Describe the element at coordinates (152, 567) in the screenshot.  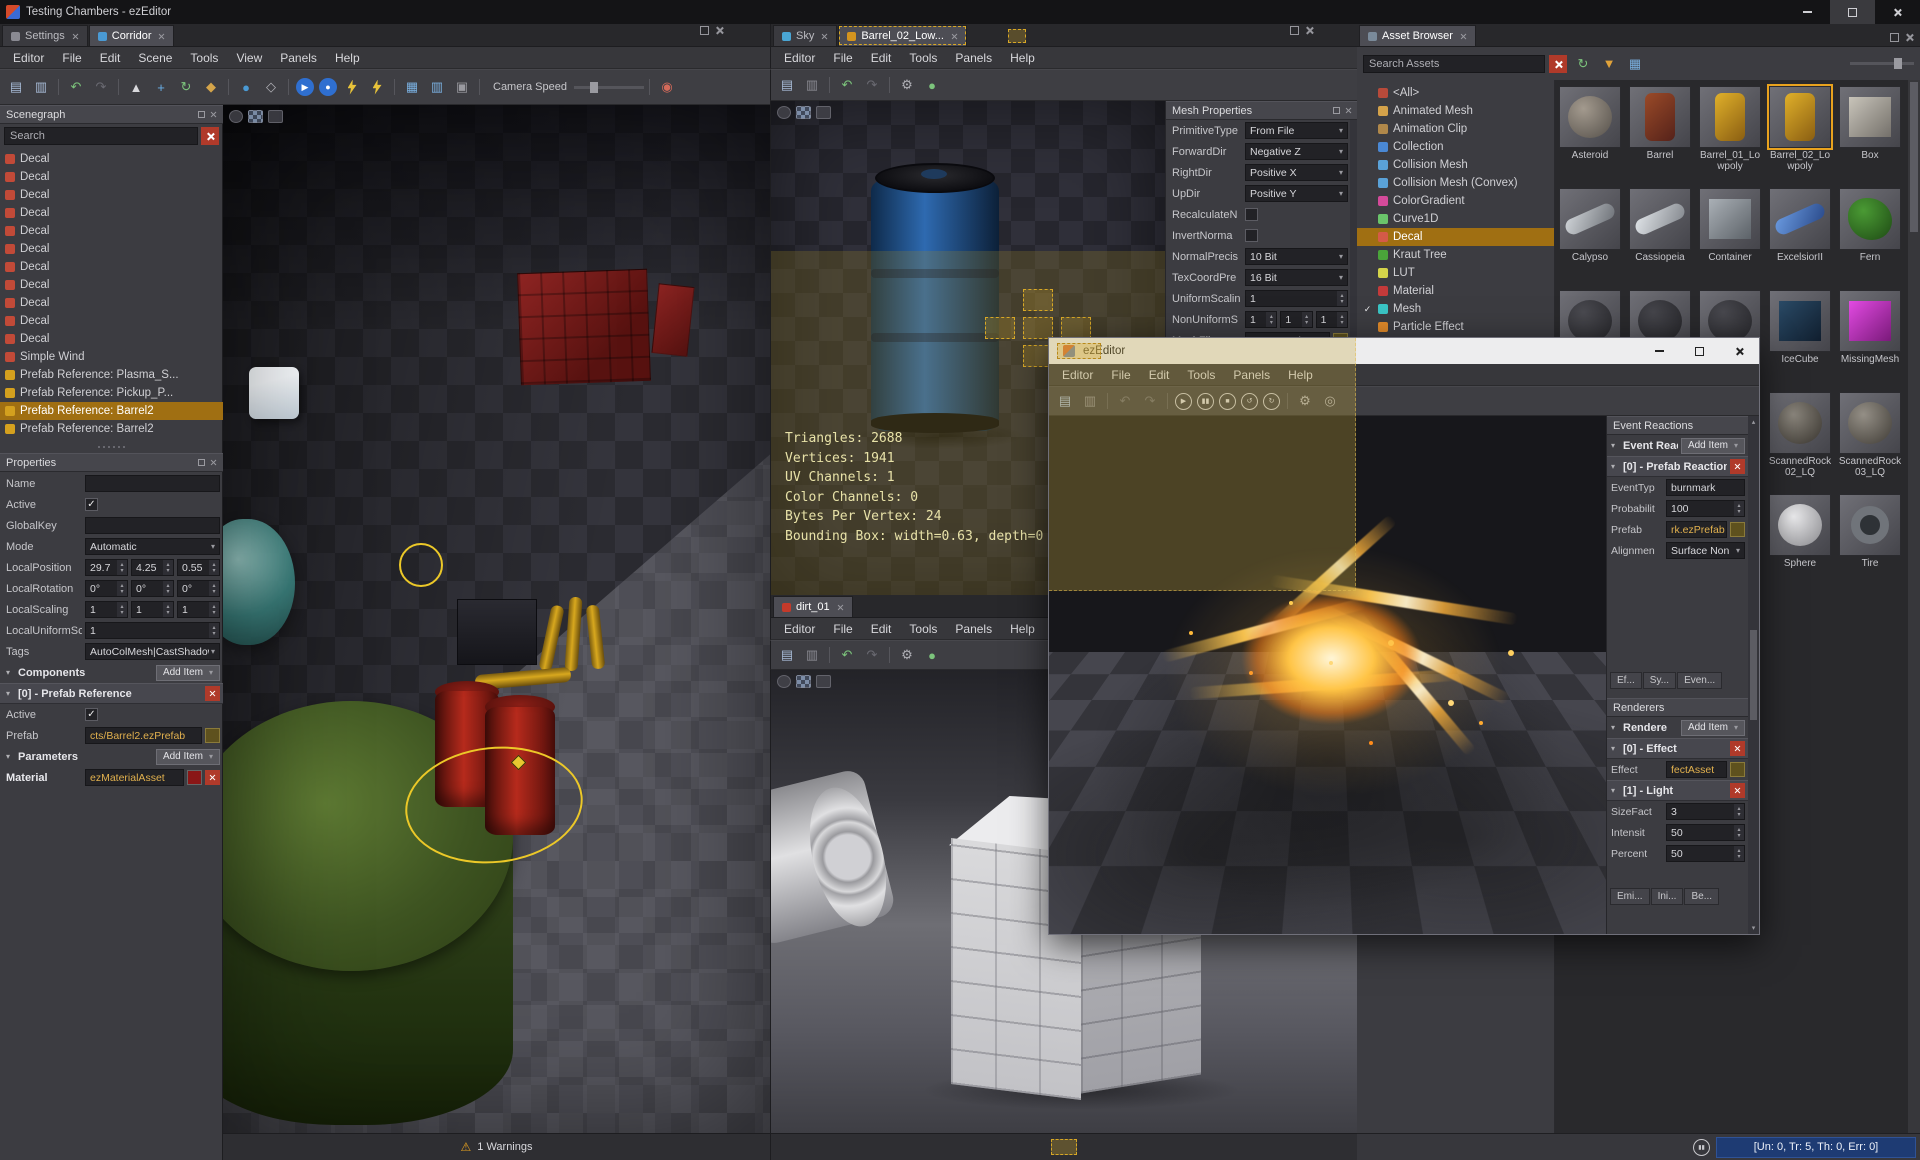
I see `localposition-spinner: 4.25 ▴ ▾` at that location.